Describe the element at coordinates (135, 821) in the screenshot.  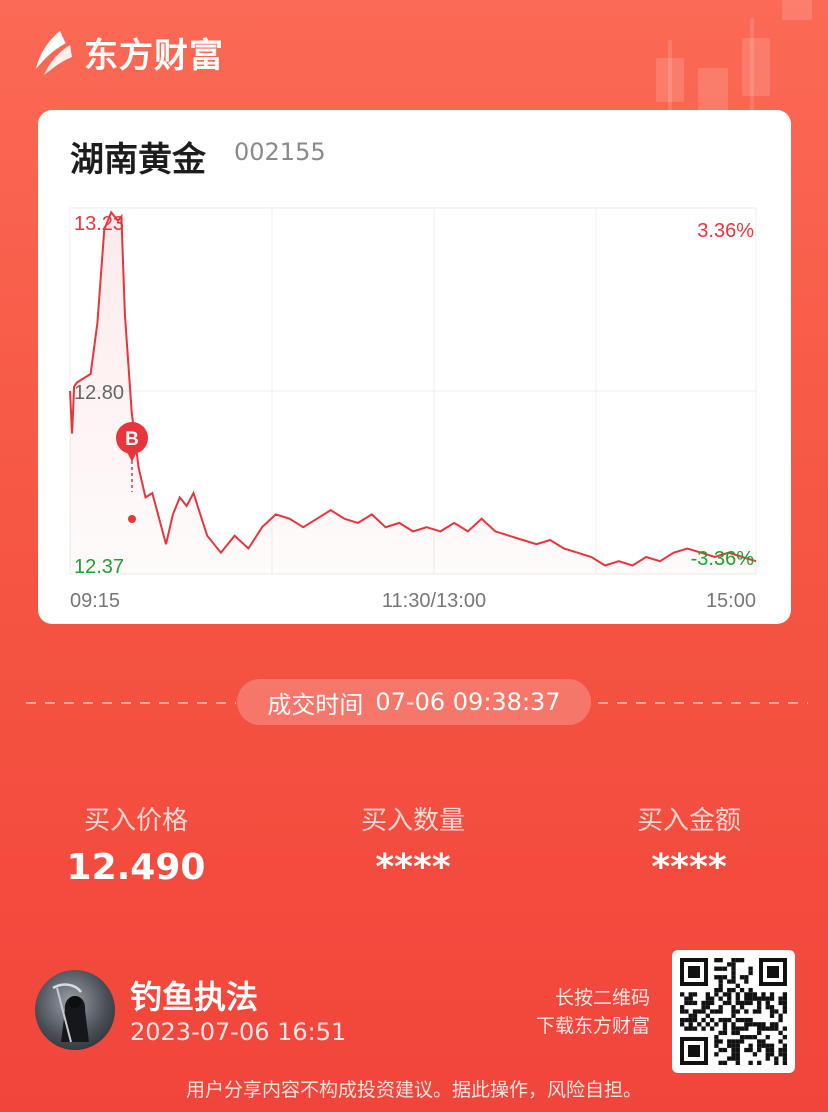
I see `stat-label: 买入价格` at that location.